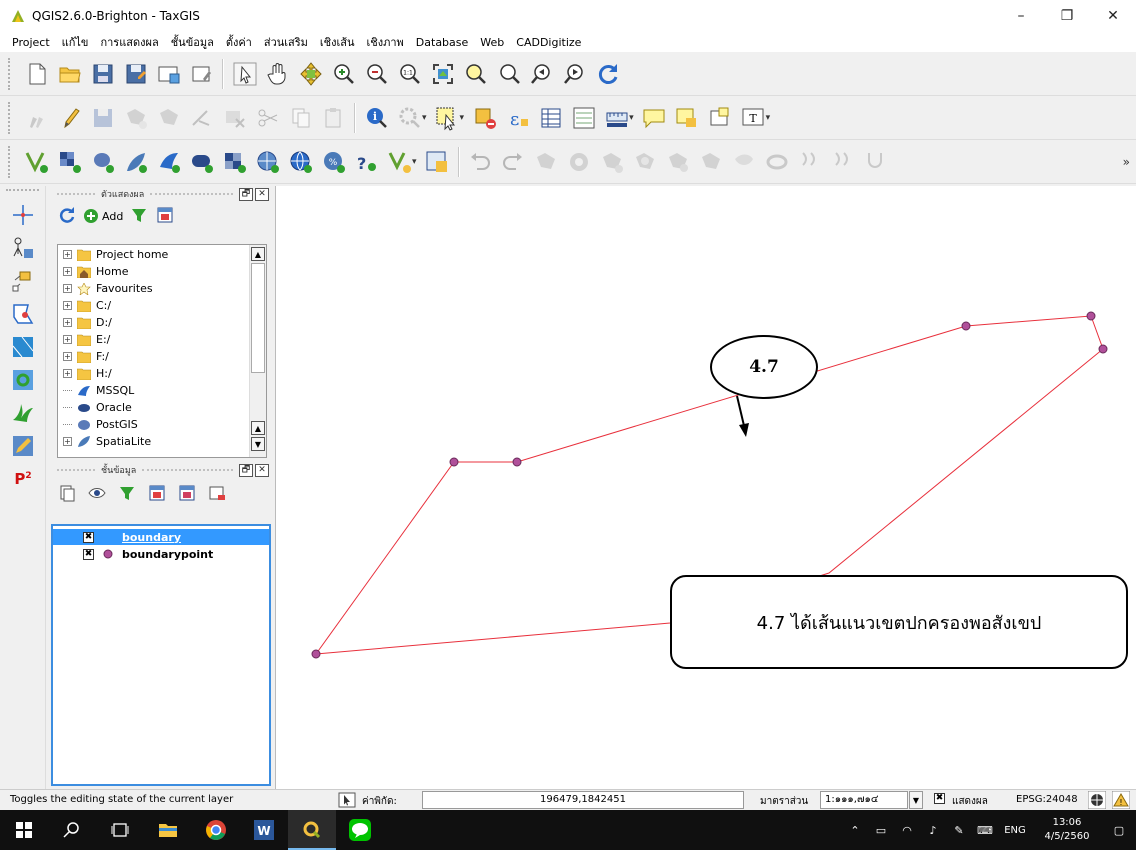 The width and height of the screenshot is (1136, 850). Describe the element at coordinates (1021, 16) in the screenshot. I see `minimize-button: –` at that location.